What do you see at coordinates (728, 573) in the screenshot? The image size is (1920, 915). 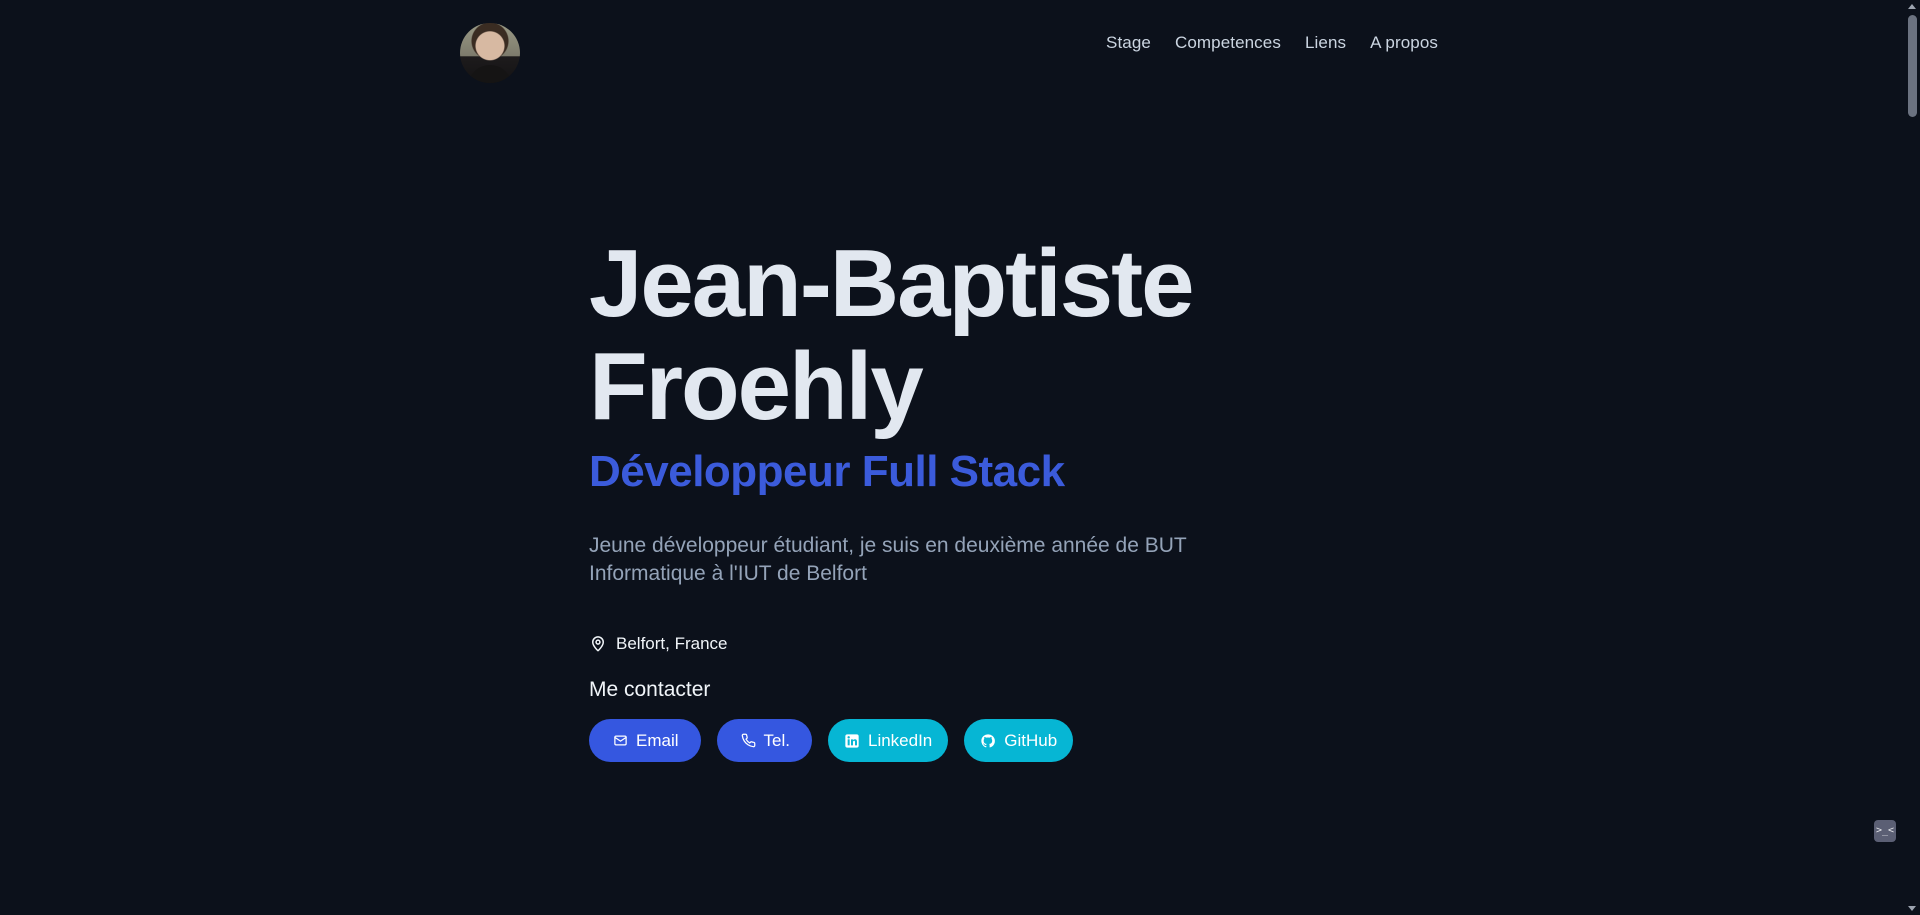 I see `bio-line-2: Informatique à l'IUT de Belfort` at bounding box center [728, 573].